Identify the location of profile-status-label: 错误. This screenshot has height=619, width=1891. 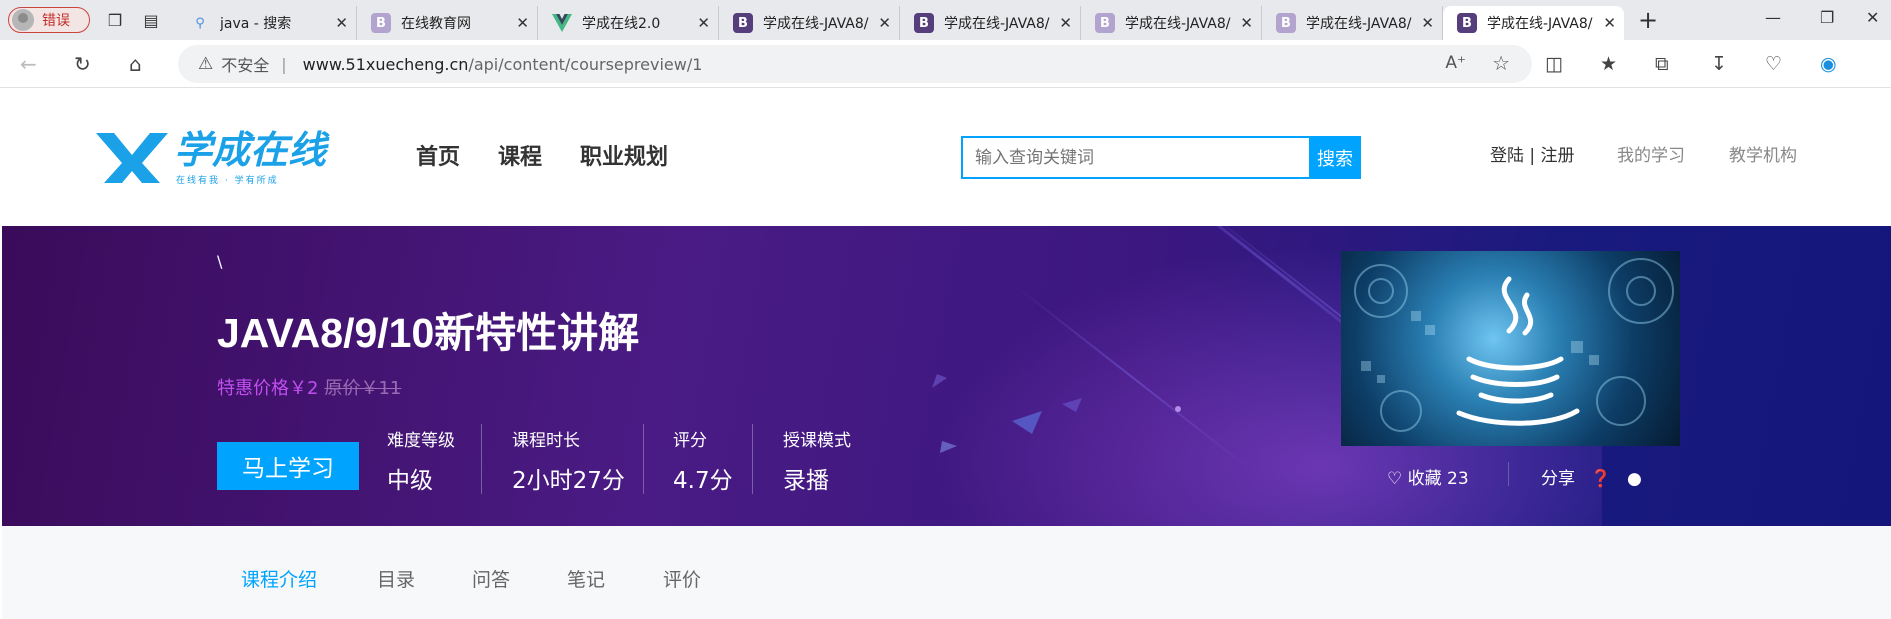
(56, 21).